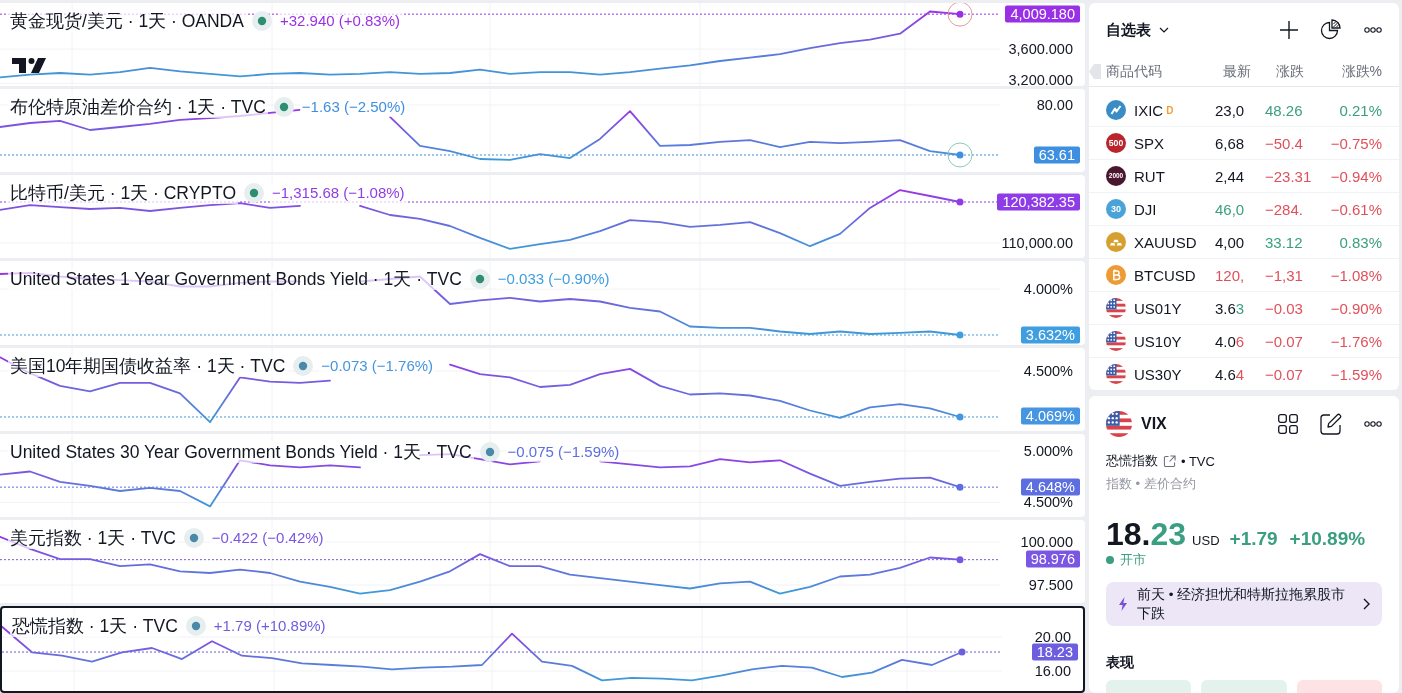 Image resolution: width=1402 pixels, height=693 pixels. Describe the element at coordinates (241, 451) in the screenshot. I see `chart-title: United States 30 Year Government Bonds Yield · 1天 · TVC` at that location.